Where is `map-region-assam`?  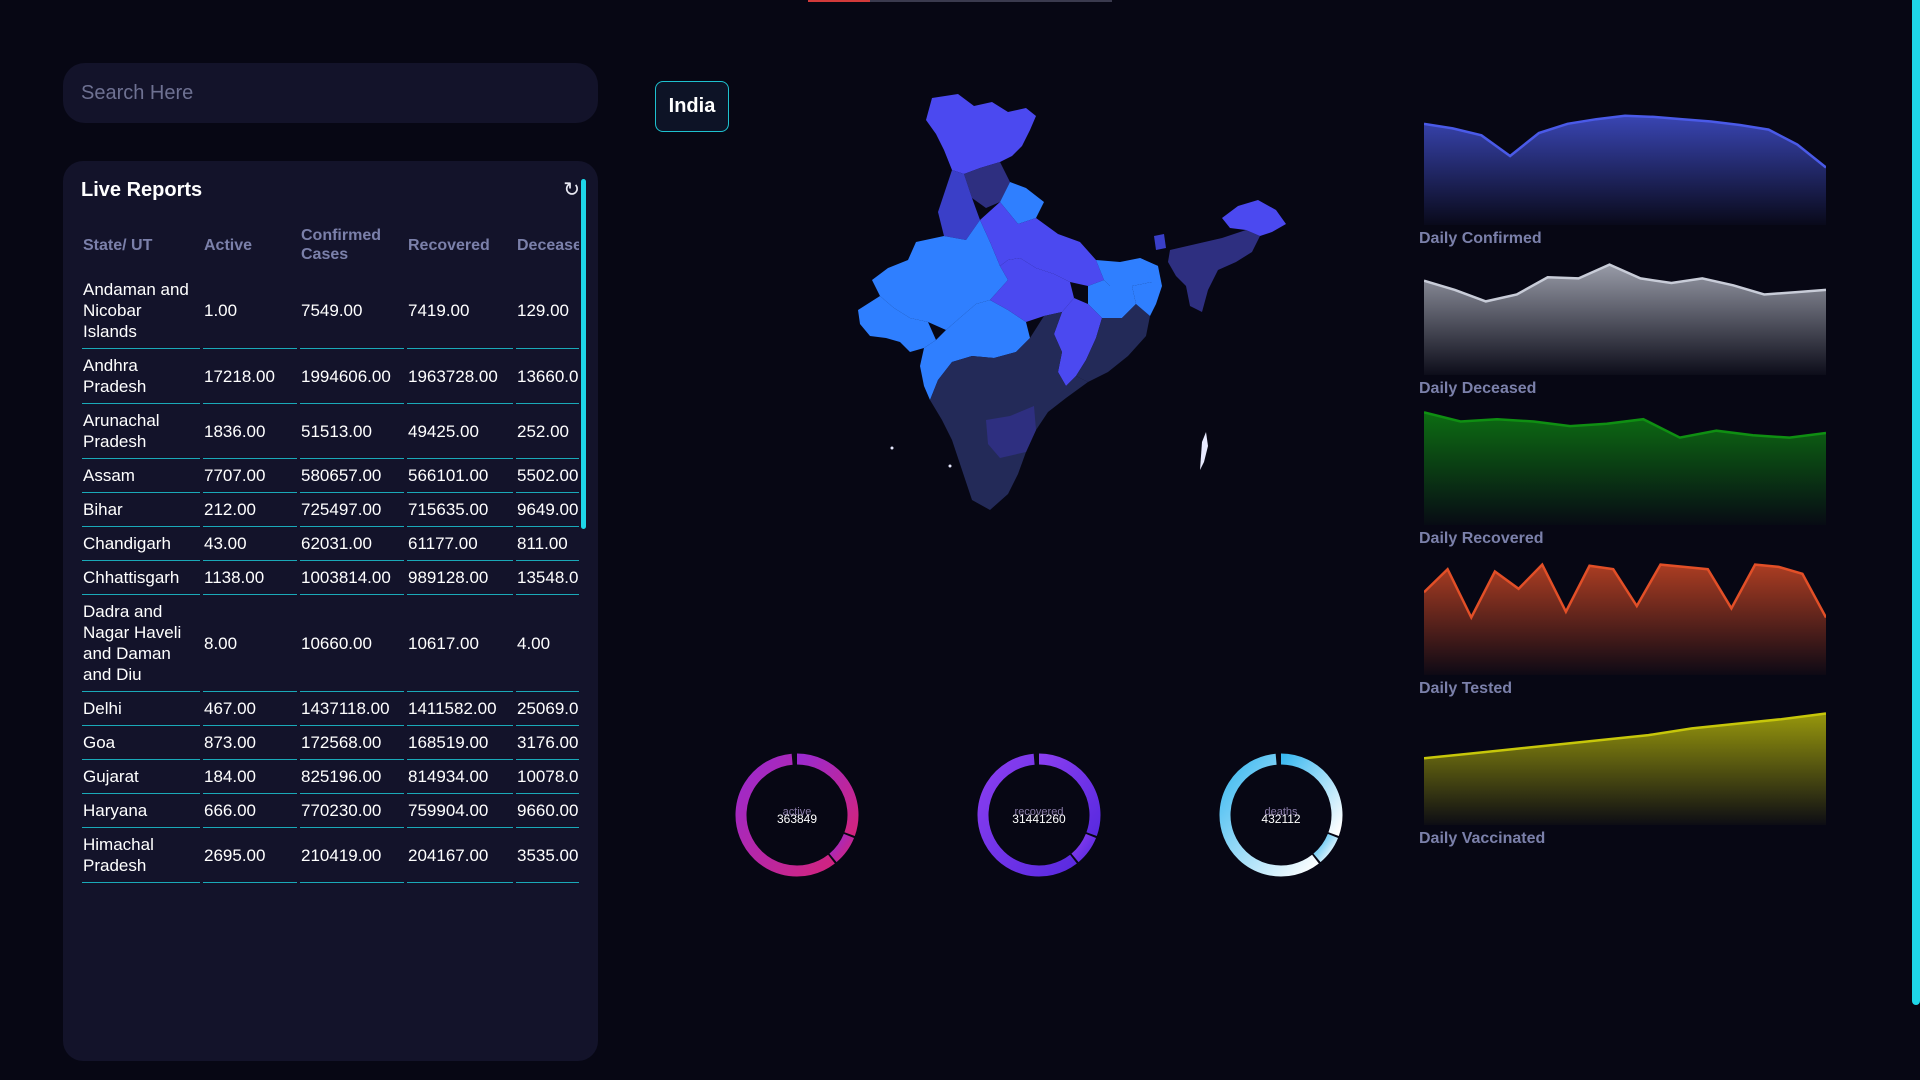
map-region-assam is located at coordinates (1214, 271).